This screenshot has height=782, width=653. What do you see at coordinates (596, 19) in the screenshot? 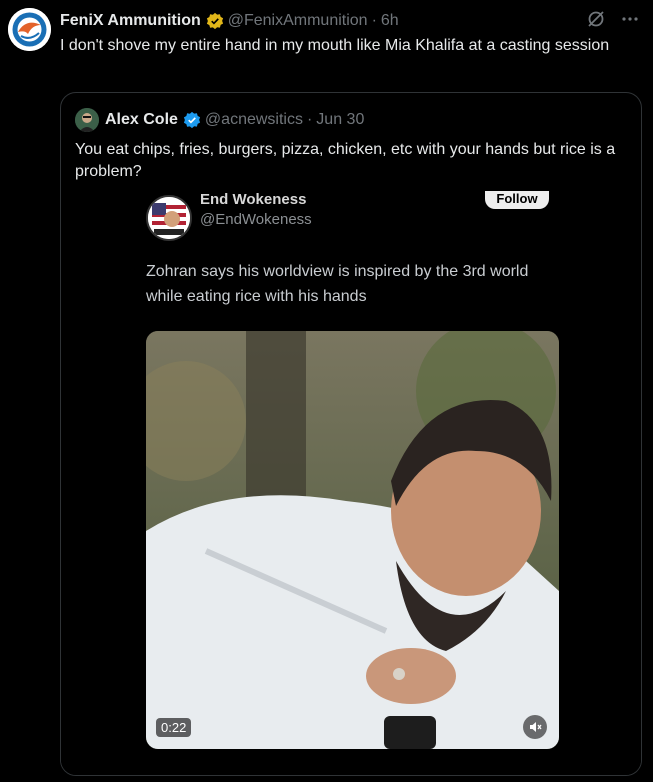
I see `grok-icon` at bounding box center [596, 19].